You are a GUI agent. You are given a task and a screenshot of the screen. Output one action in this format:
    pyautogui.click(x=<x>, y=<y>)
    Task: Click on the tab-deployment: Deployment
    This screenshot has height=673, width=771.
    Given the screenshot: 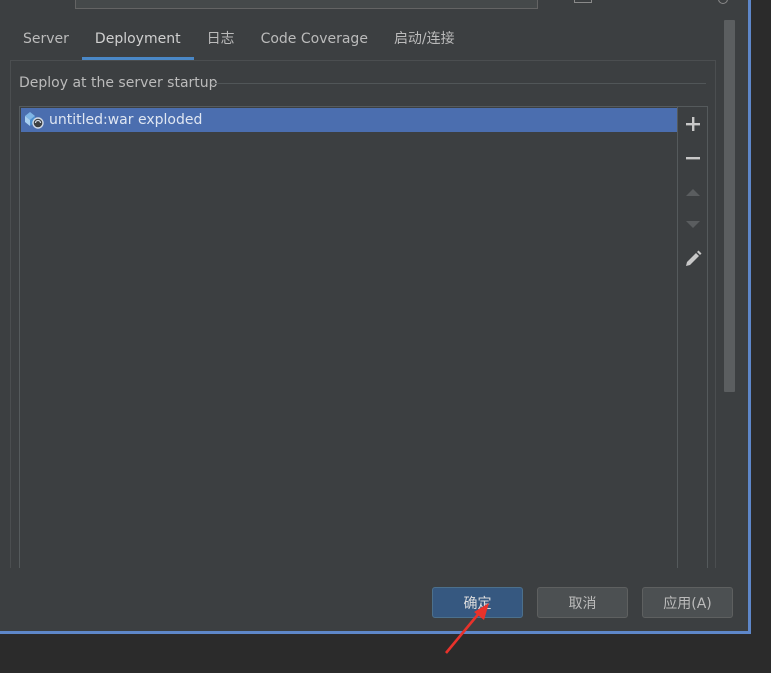 What is the action you would take?
    pyautogui.click(x=137, y=44)
    